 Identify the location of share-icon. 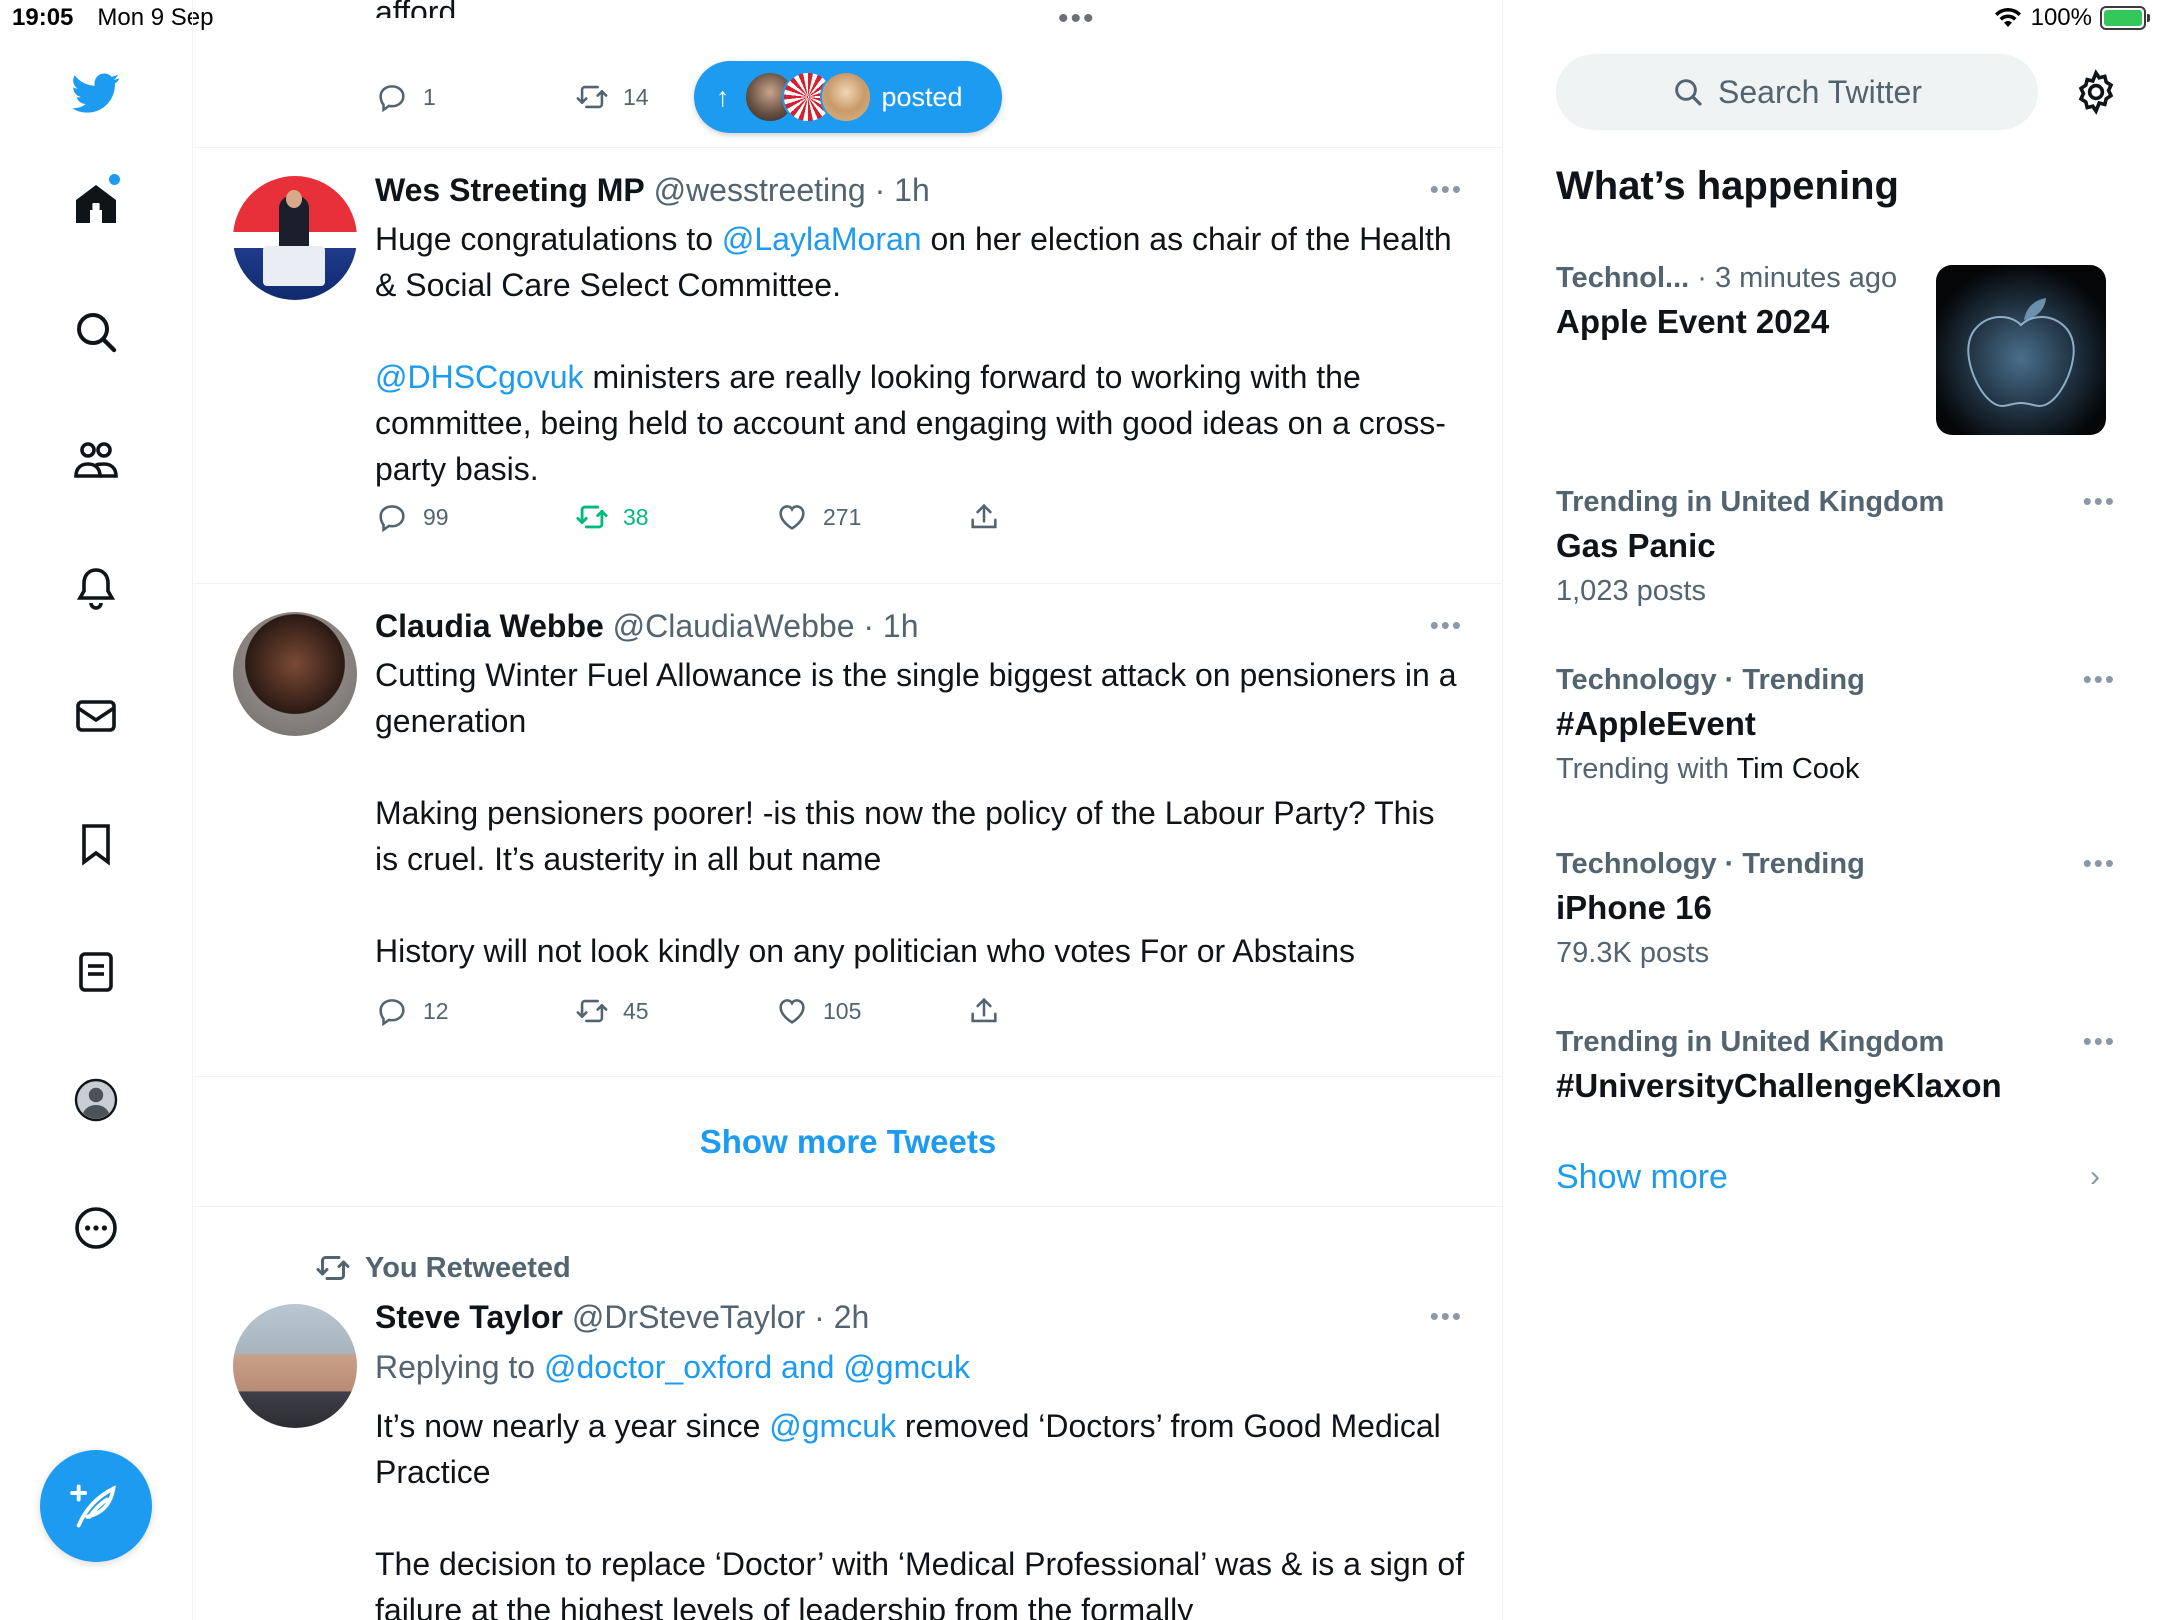
(984, 1010).